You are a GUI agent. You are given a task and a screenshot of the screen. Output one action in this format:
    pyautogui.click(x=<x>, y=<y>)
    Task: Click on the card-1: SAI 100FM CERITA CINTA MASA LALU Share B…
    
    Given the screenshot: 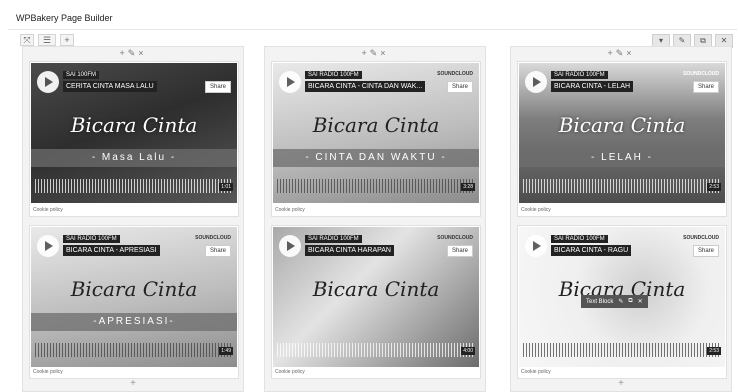 What is the action you would take?
    pyautogui.click(x=134, y=139)
    